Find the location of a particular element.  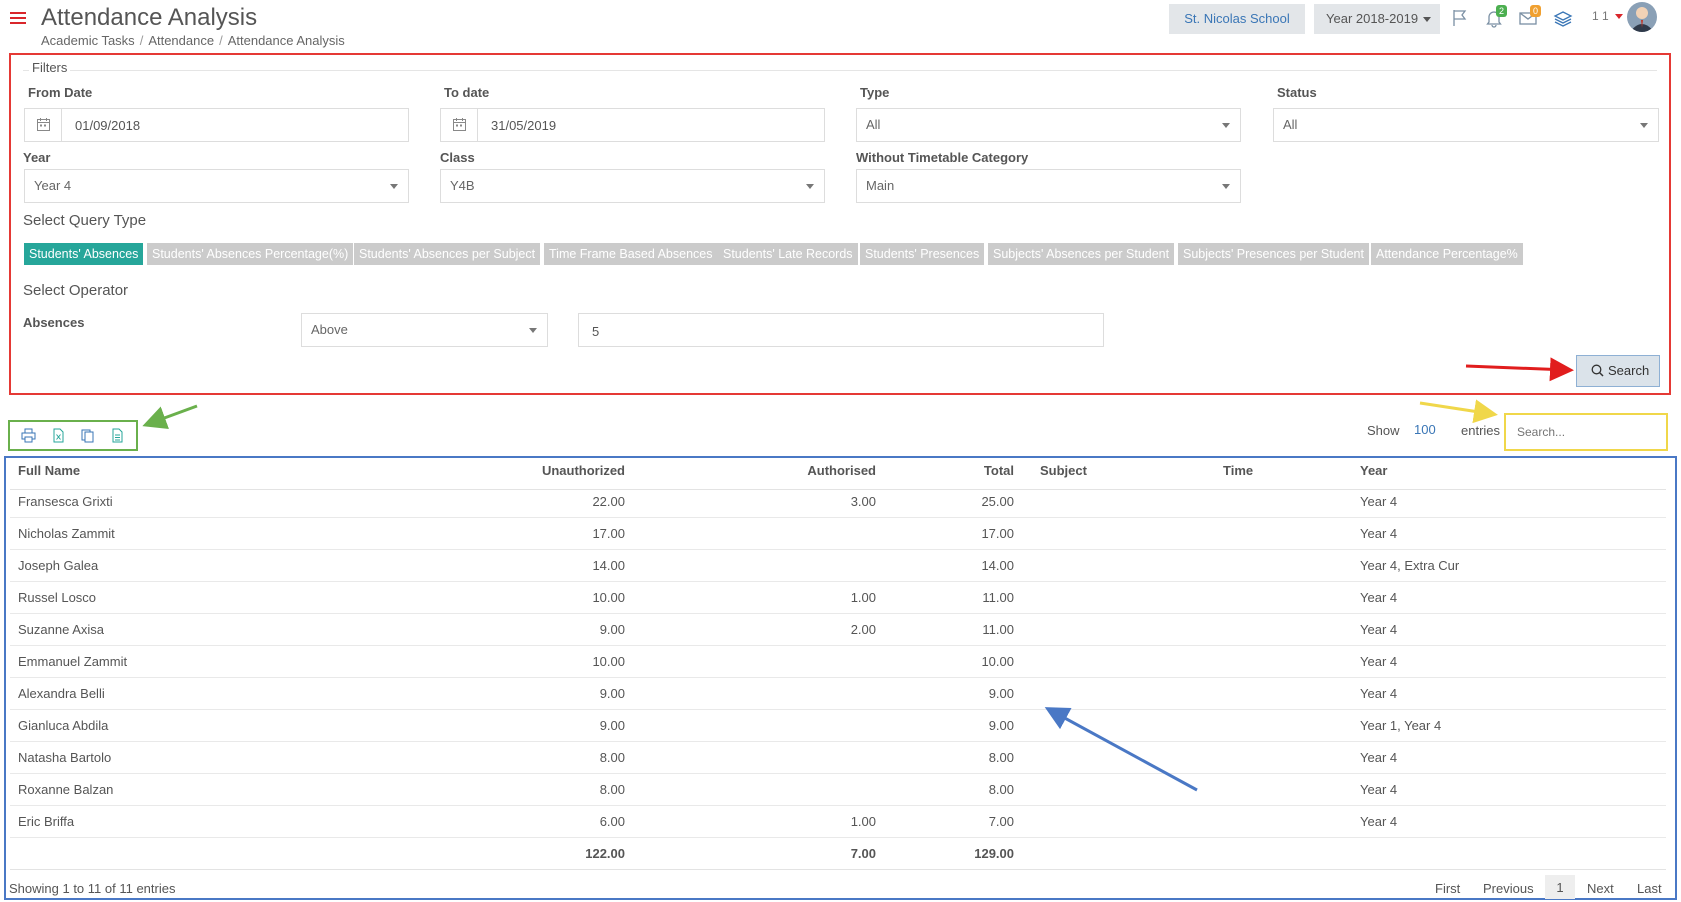

cell-total: 17.00 is located at coordinates (997, 533).